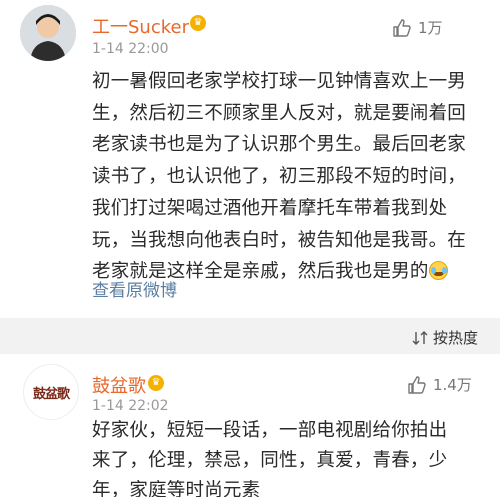  I want to click on avatar: 鼓盆歌, so click(51, 392).